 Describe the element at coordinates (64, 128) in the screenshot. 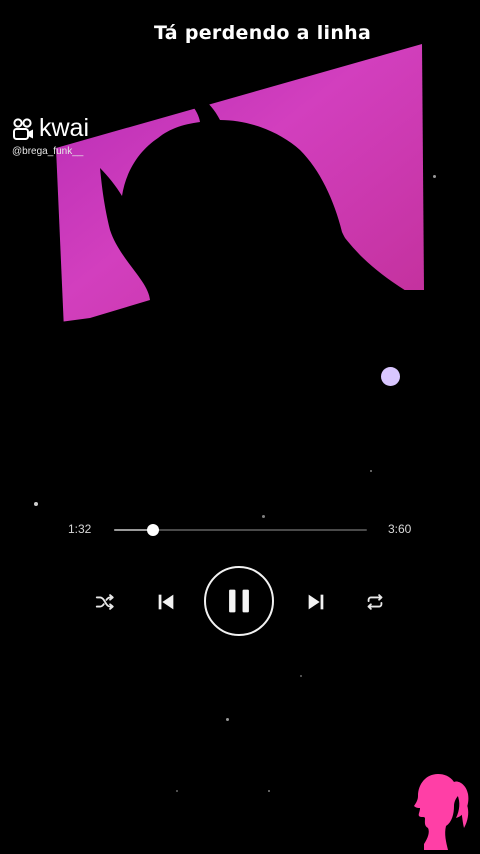

I see `kwai-brand-text: kwai` at that location.